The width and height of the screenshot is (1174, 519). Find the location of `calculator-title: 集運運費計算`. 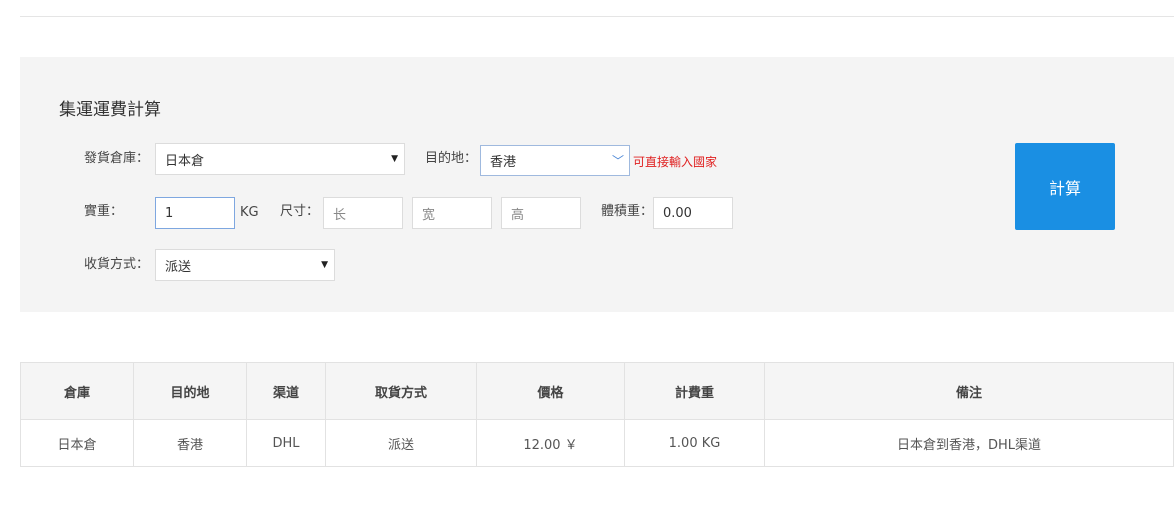

calculator-title: 集運運費計算 is located at coordinates (110, 110).